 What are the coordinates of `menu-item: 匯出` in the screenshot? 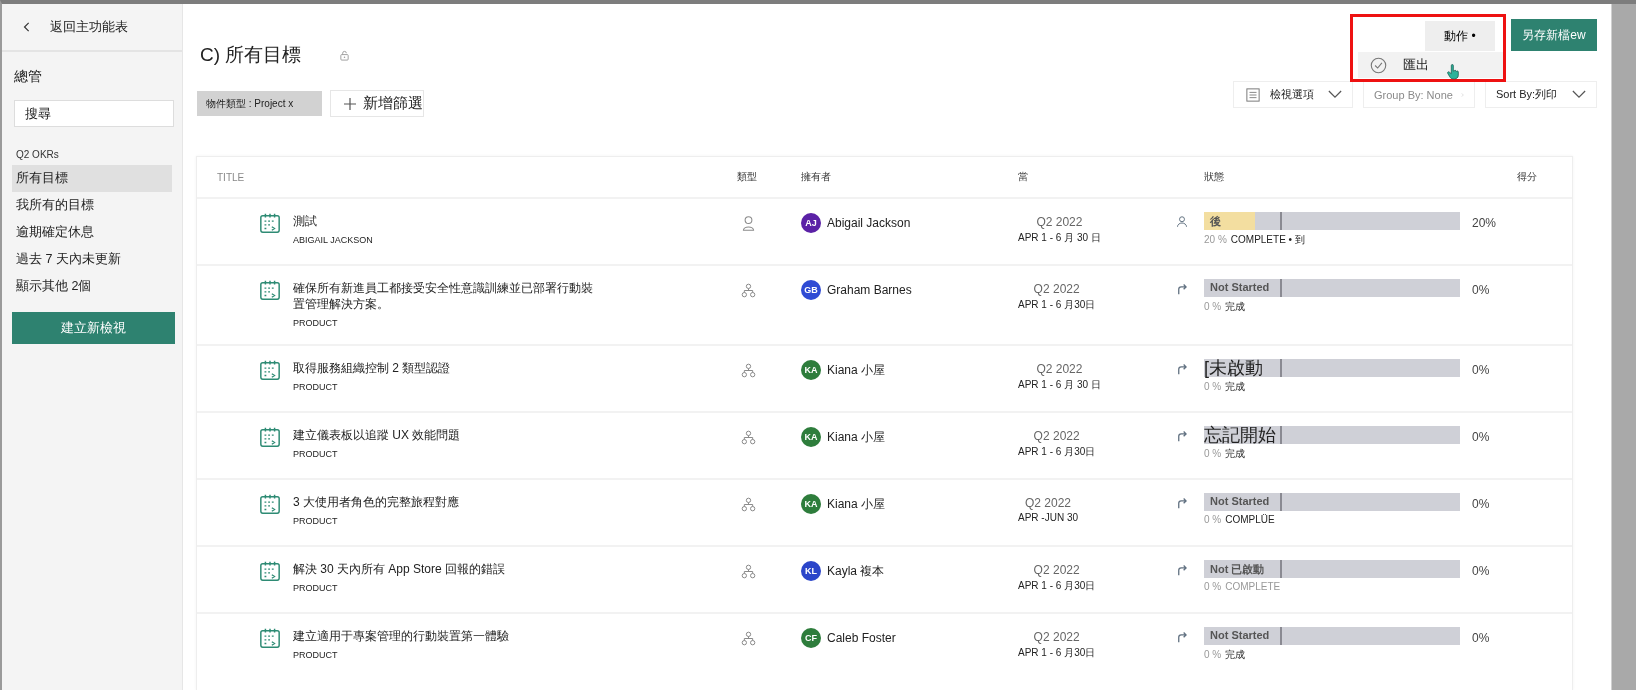 It's located at (1393, 65).